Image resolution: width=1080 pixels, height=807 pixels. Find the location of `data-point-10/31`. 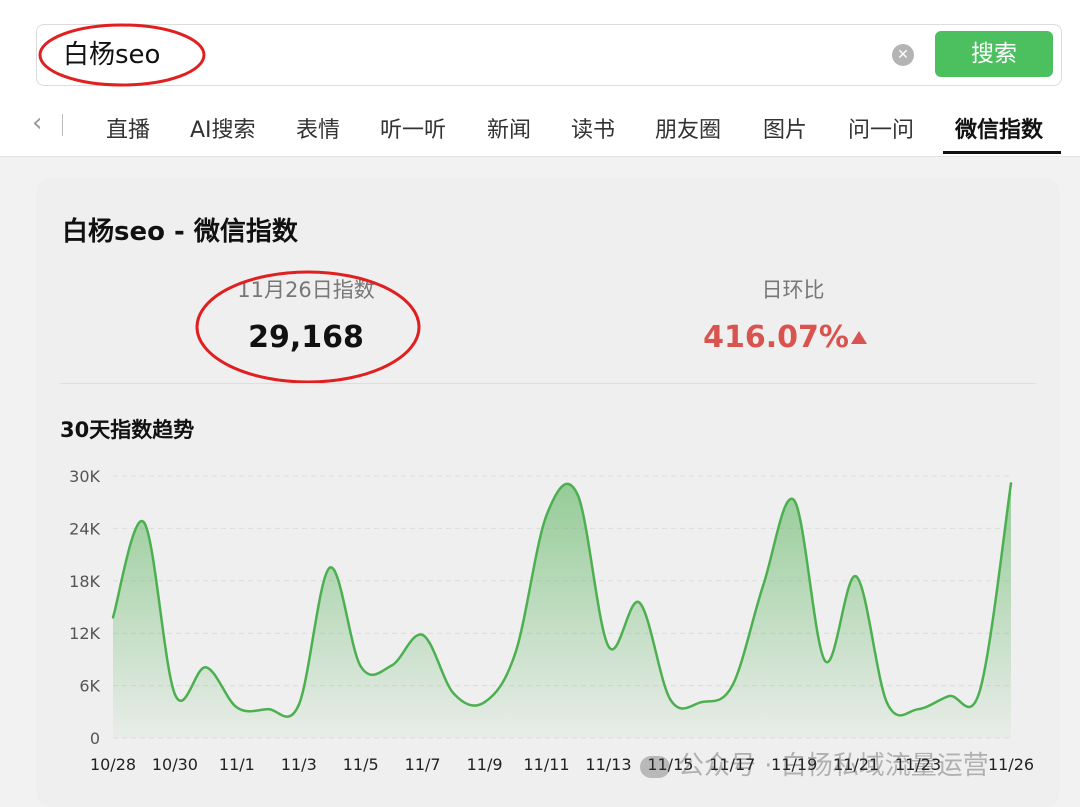

data-point-10/31 is located at coordinates (206, 667).